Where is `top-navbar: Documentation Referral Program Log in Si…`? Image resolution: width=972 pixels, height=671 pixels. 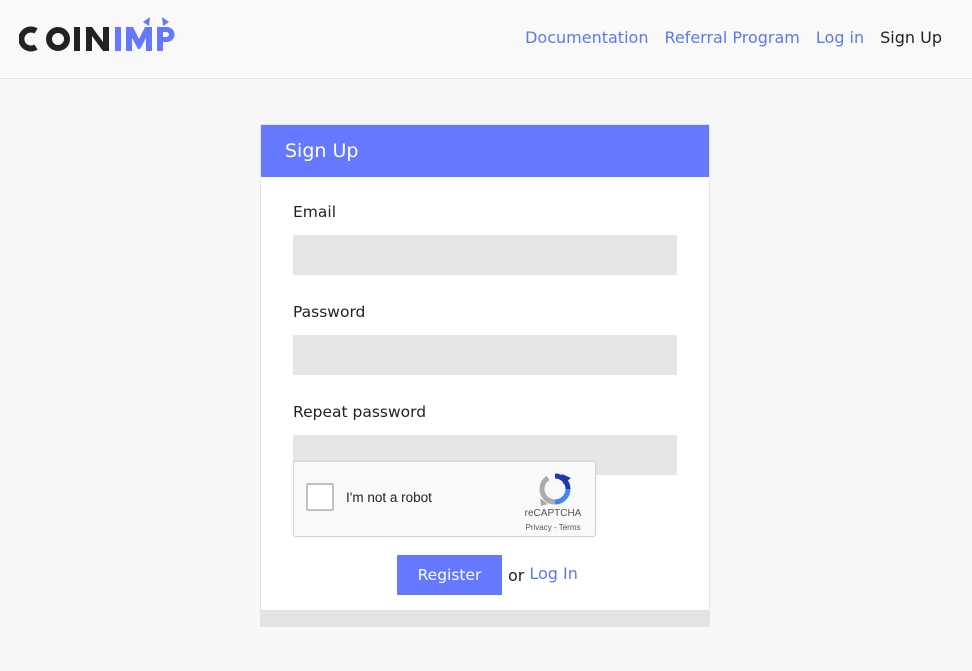 top-navbar: Documentation Referral Program Log in Si… is located at coordinates (486, 39).